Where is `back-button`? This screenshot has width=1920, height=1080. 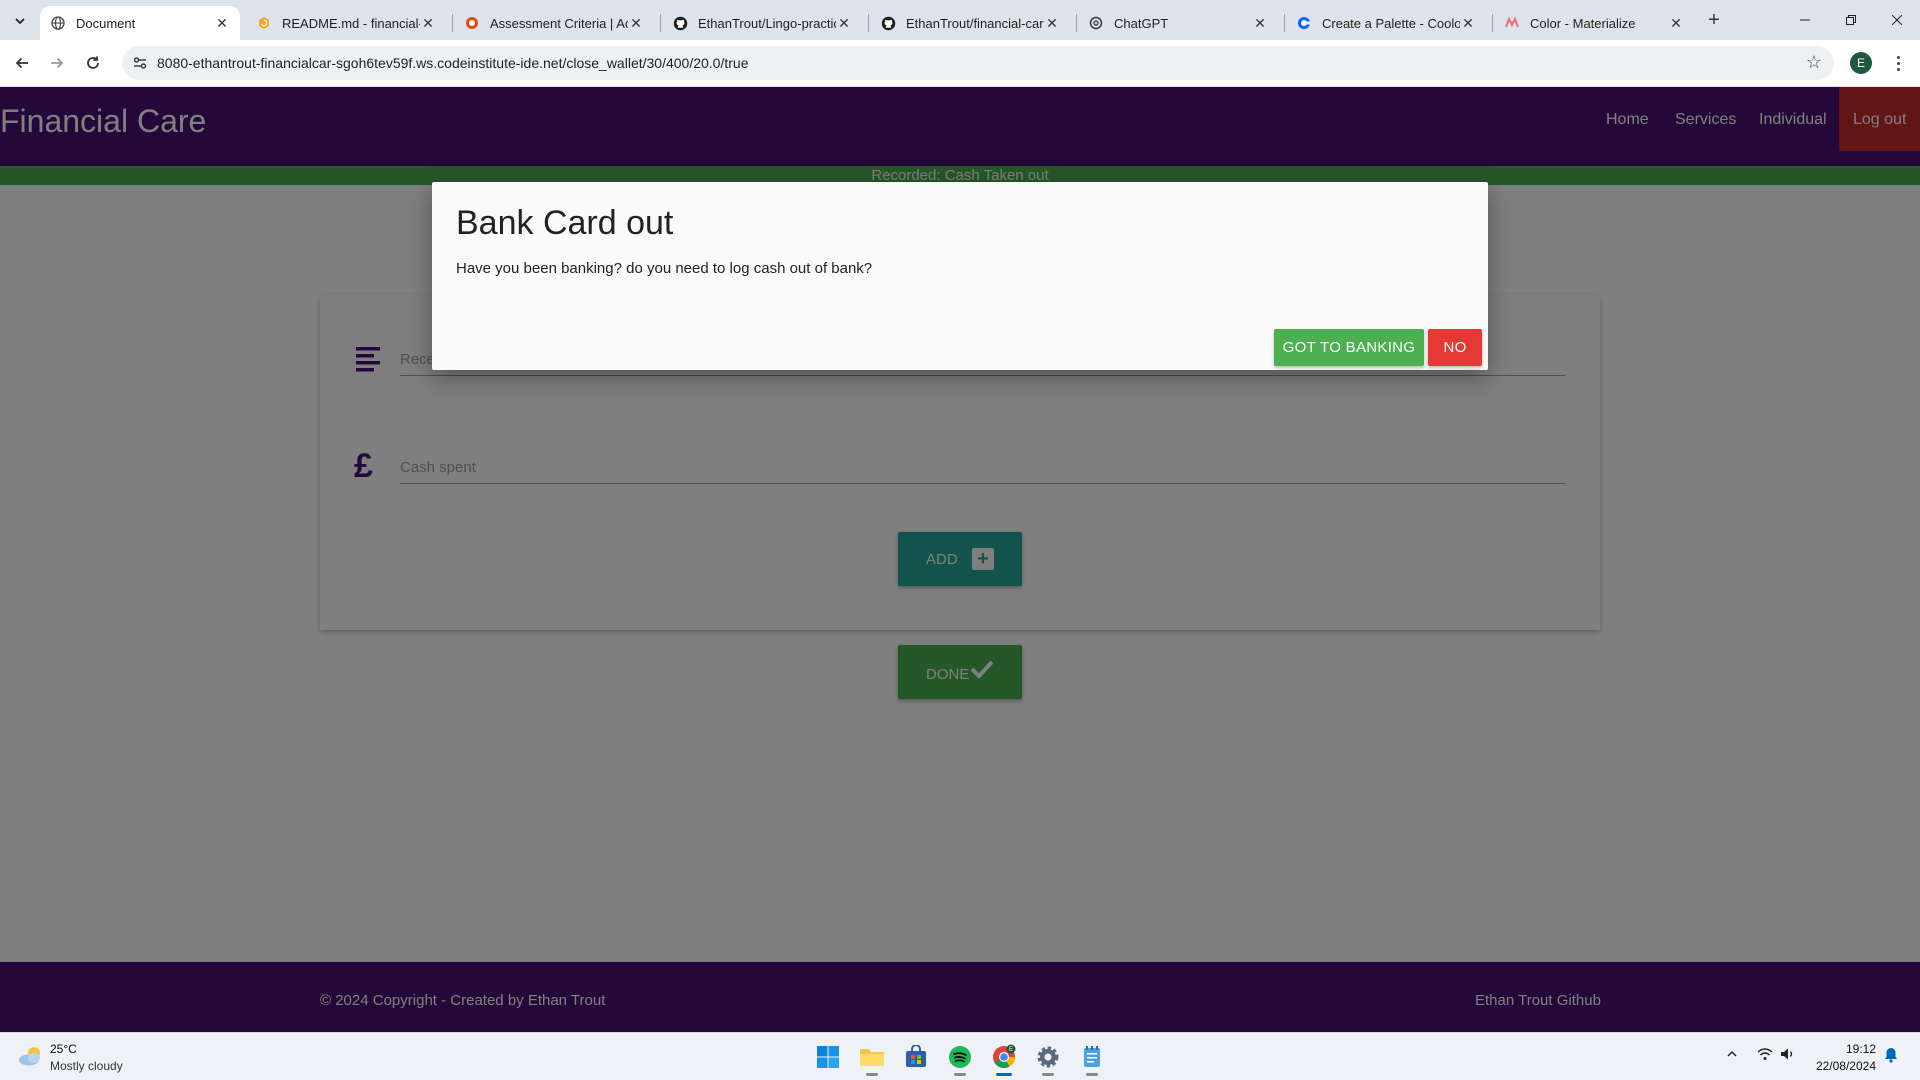 back-button is located at coordinates (22, 63).